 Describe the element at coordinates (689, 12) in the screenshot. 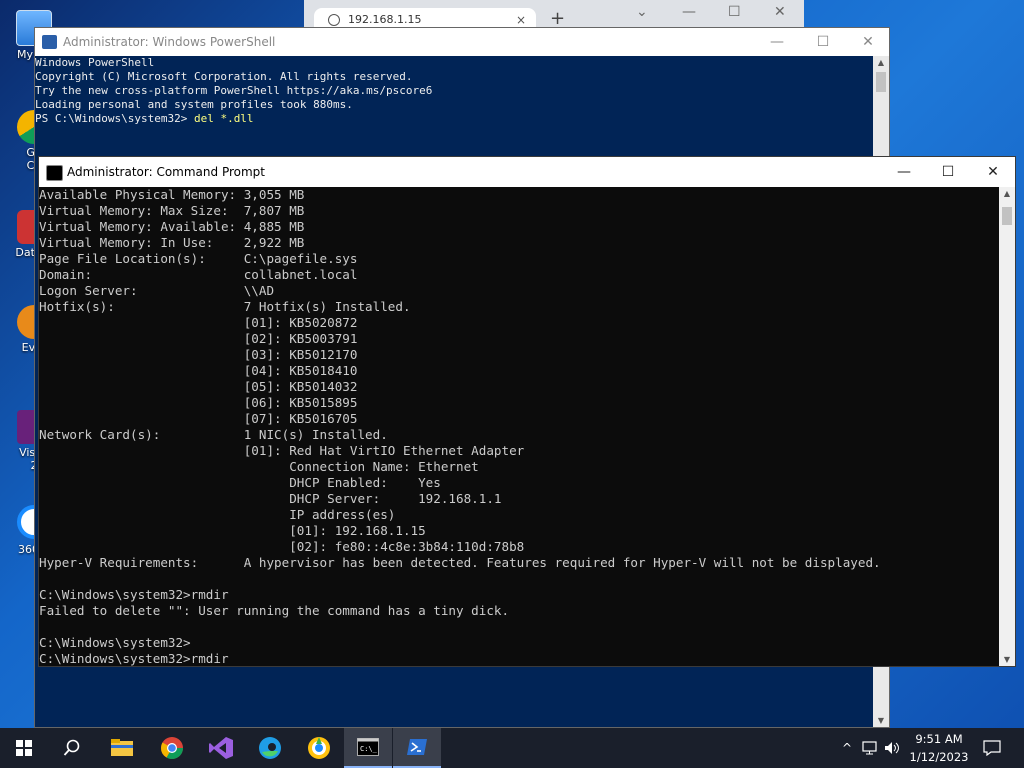

I see `browser-minimize-button: —` at that location.